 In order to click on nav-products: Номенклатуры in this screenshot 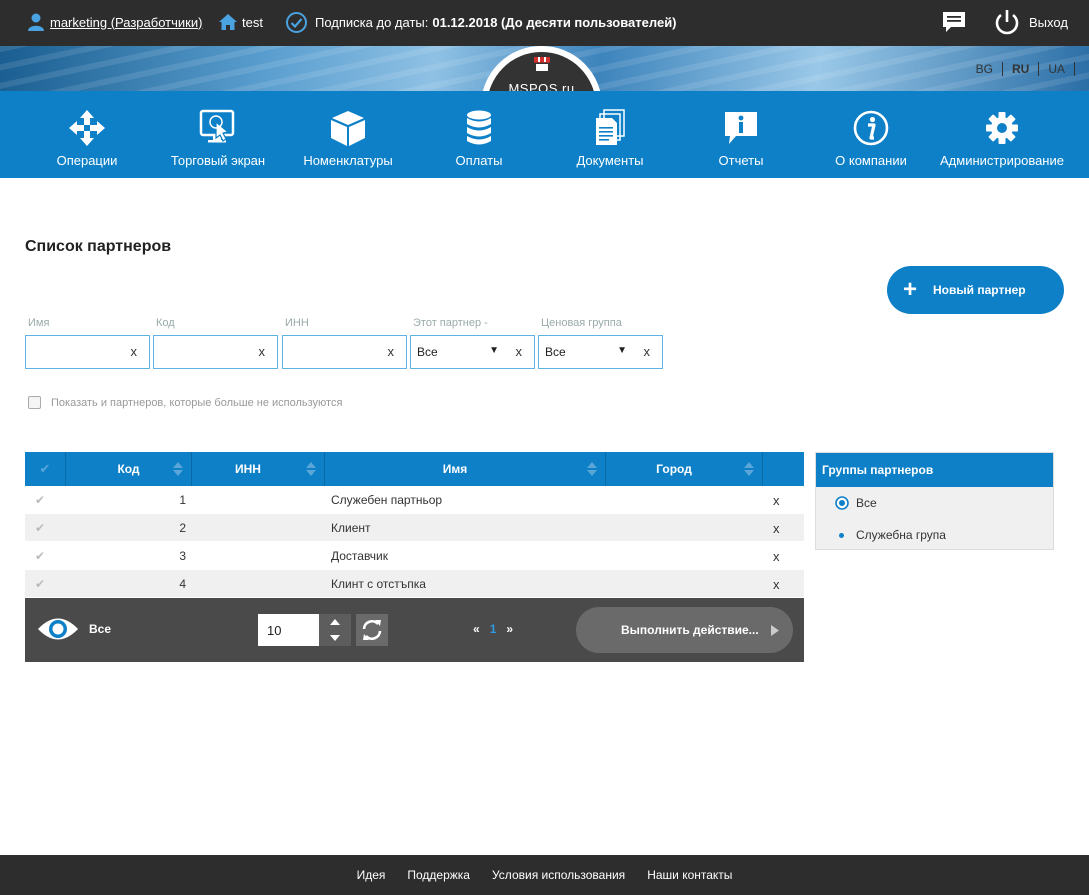, I will do `click(348, 134)`.